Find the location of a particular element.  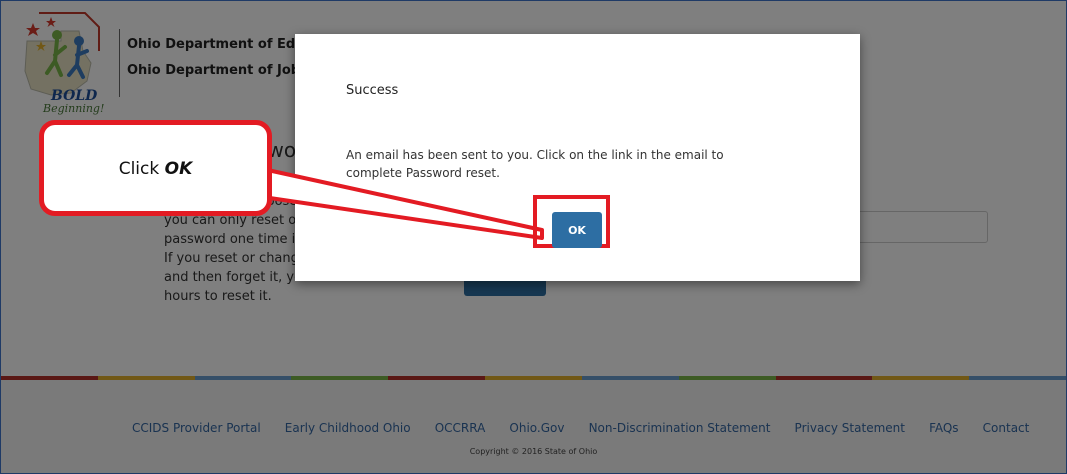

callout-emphasis: OK is located at coordinates (178, 169).